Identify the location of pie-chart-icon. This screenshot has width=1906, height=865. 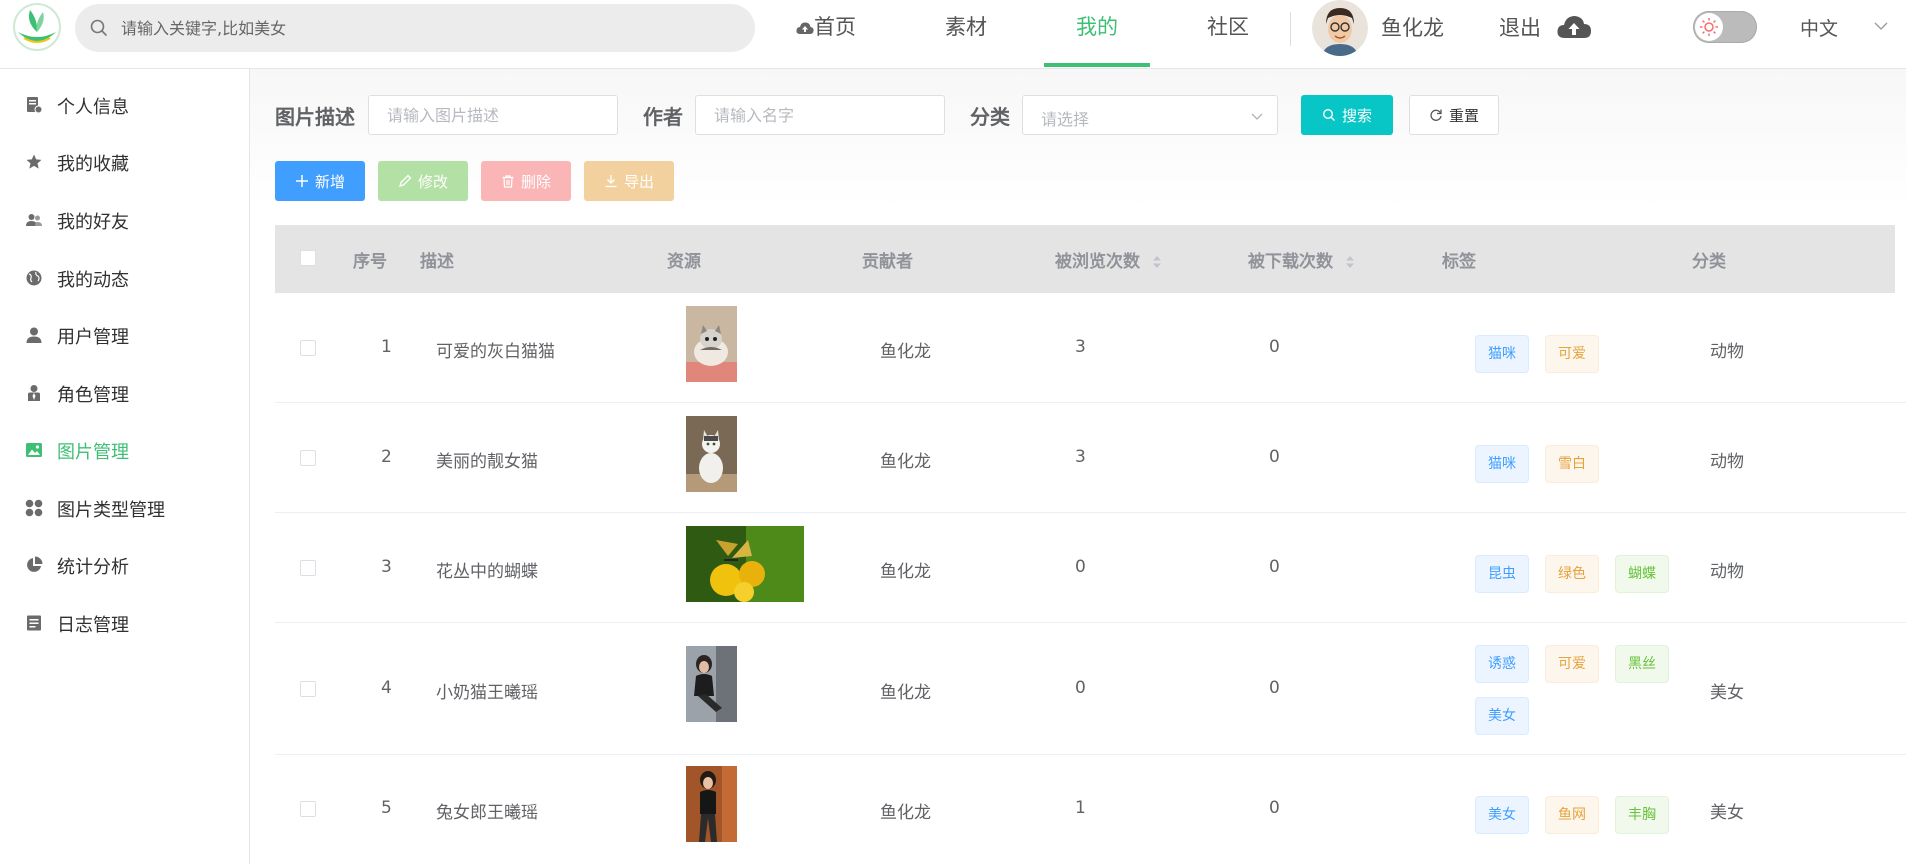
(35, 564).